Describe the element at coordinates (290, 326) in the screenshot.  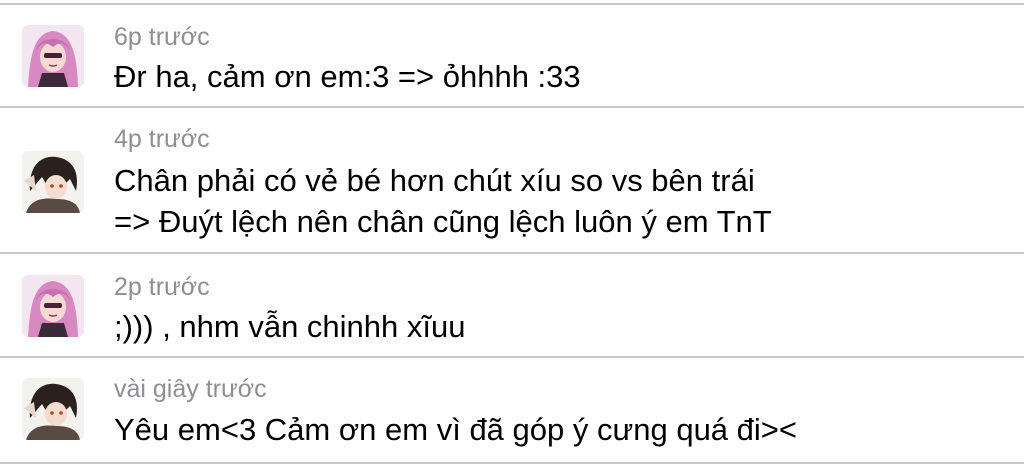
I see `comment-text: ;))) , nhm vẫn chinhh xĩuu` at that location.